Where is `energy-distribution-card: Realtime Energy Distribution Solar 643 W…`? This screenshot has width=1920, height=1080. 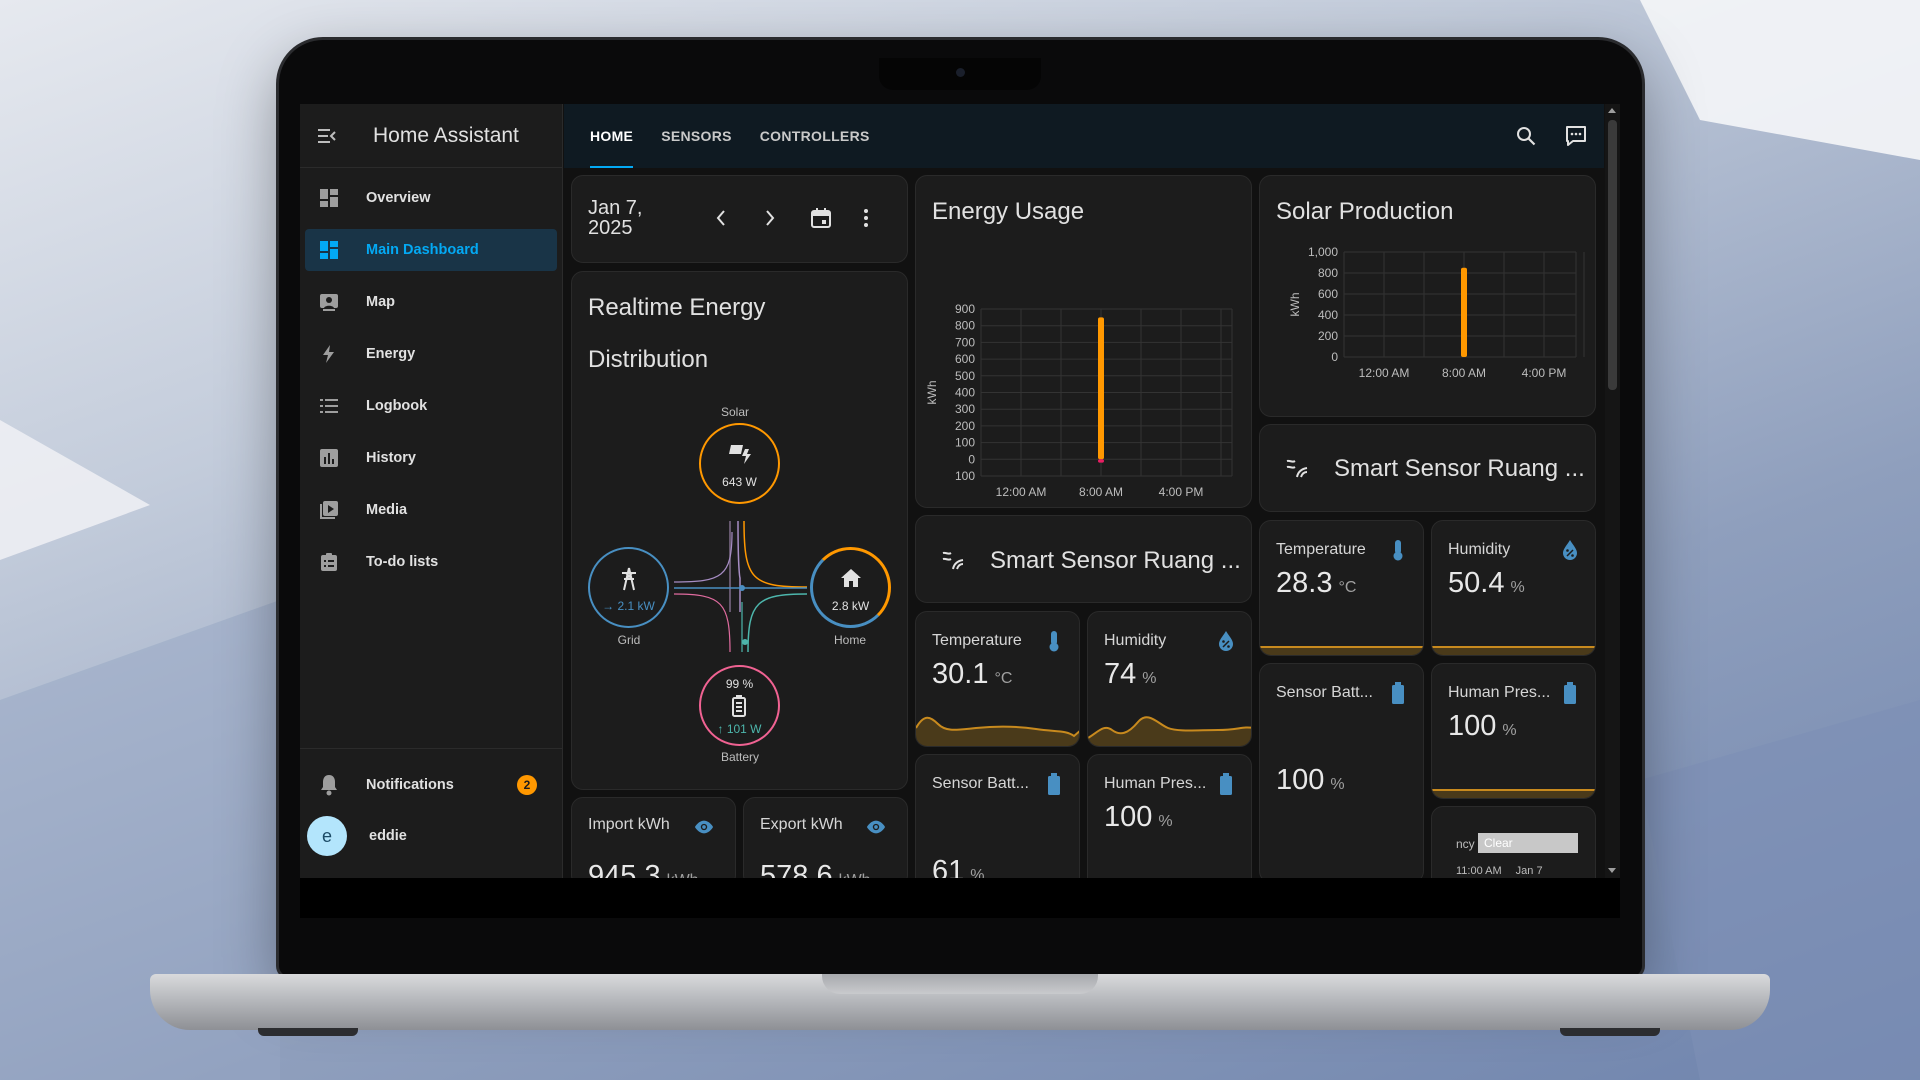
energy-distribution-card: Realtime Energy Distribution Solar 643 W… is located at coordinates (739, 530).